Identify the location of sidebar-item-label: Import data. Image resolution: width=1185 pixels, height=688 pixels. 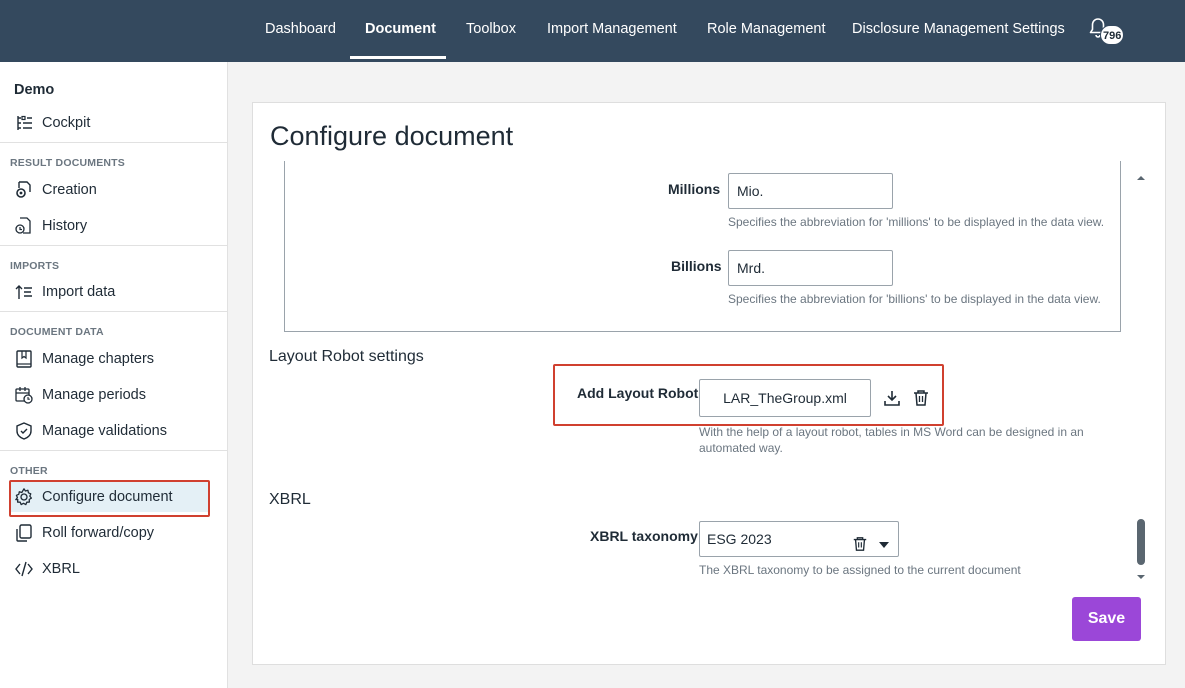
(79, 292).